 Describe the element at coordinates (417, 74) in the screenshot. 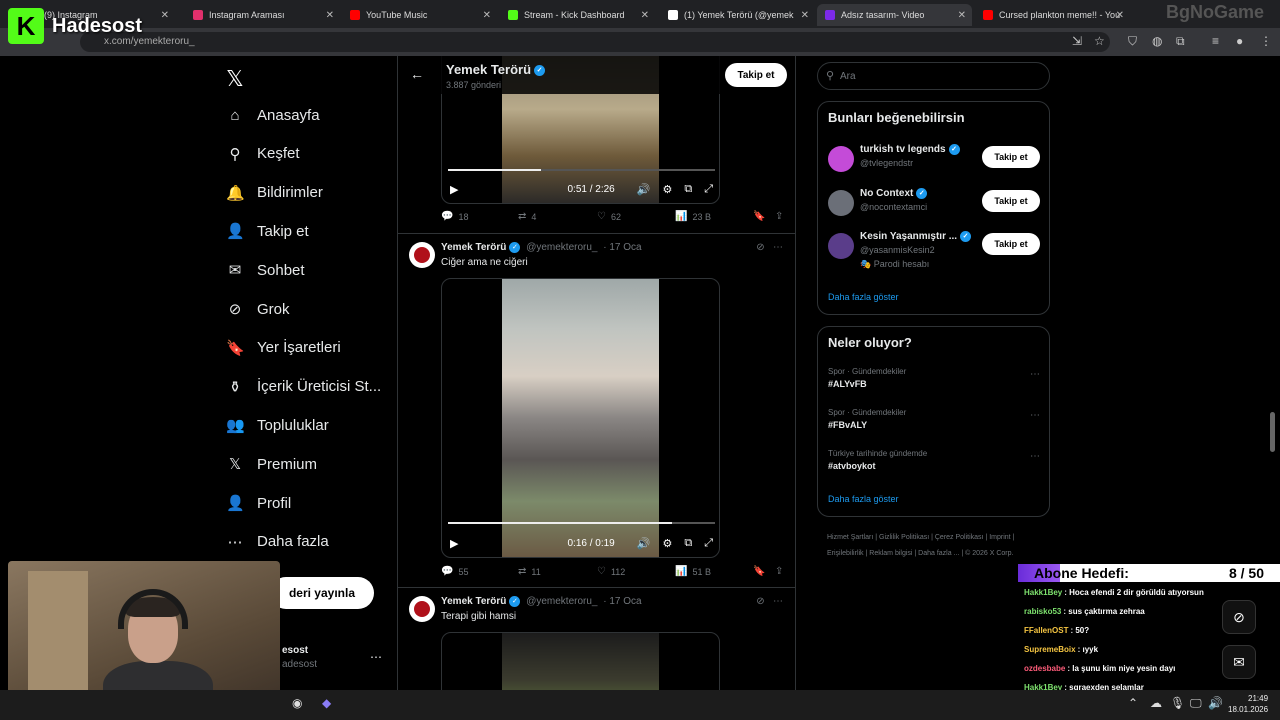

I see `back-arrow-icon: ←` at that location.